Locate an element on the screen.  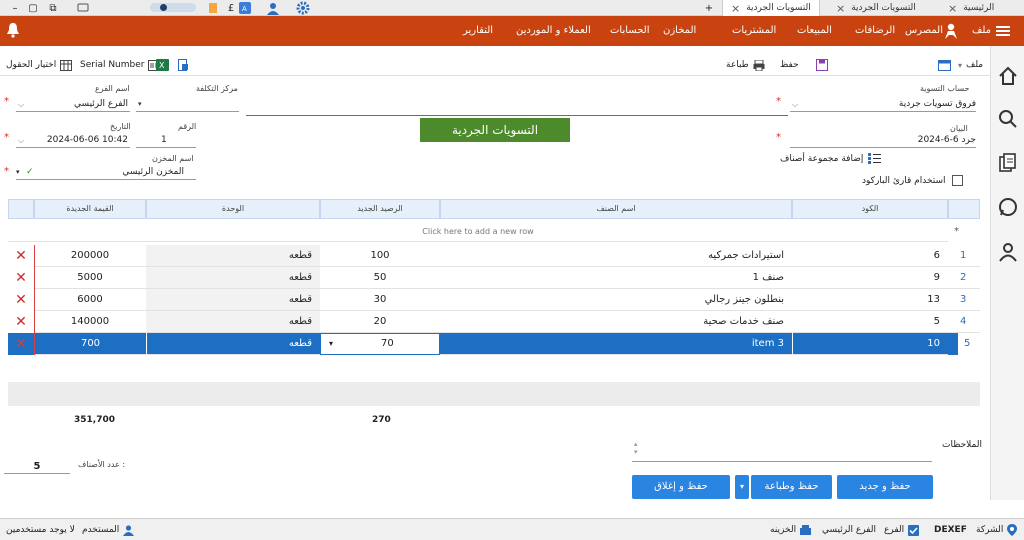
table-row: 3 13 بنطلون جينز رجالي 30 قطعه 6000 ✕ is located at coordinates (494, 300).